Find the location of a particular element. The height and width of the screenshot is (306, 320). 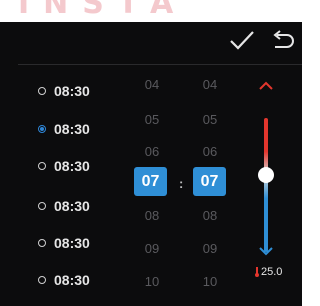

hour-option: 05 is located at coordinates (152, 119).